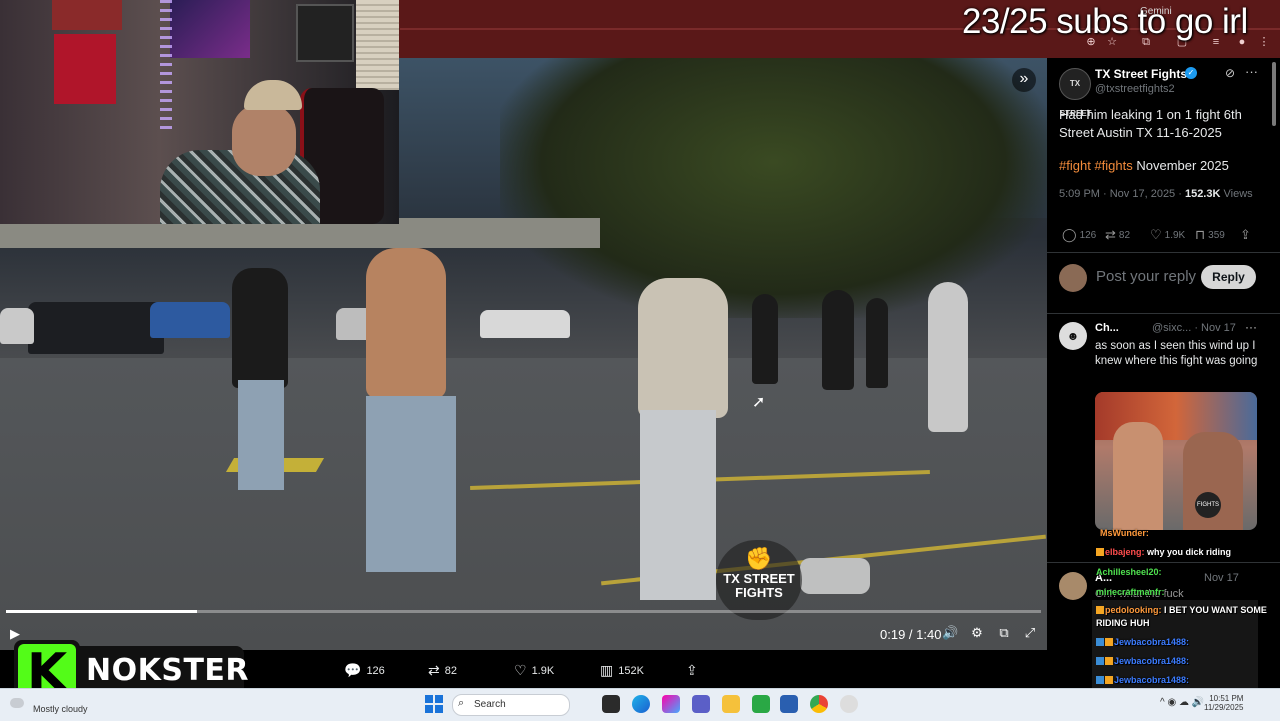 The image size is (1280, 721). I want to click on stat-replies-count: 126, so click(1088, 235).